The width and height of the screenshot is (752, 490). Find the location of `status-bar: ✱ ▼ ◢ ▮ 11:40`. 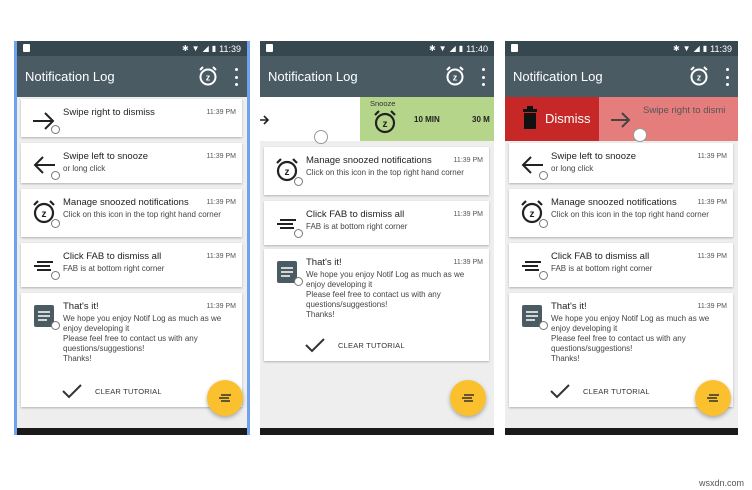

status-bar: ✱ ▼ ◢ ▮ 11:40 is located at coordinates (377, 48).